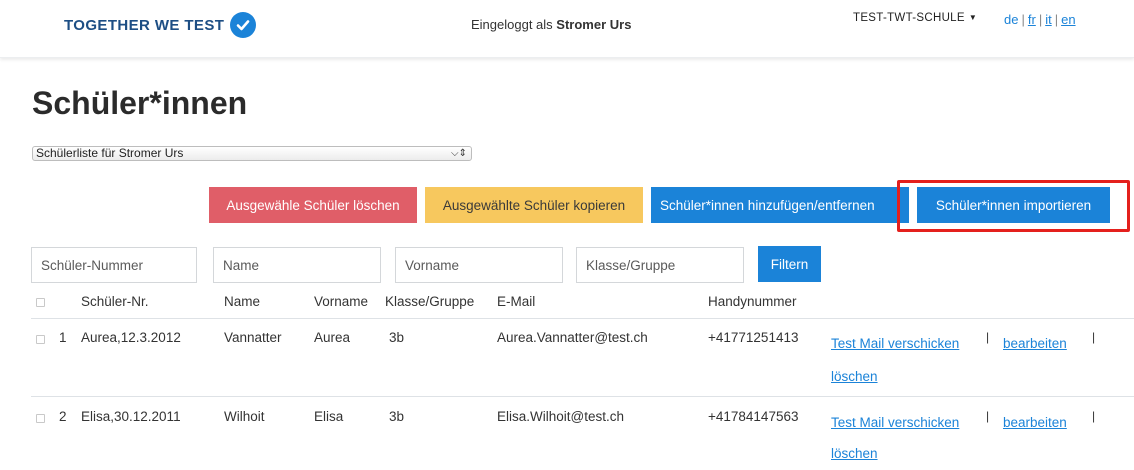  I want to click on cell-firstname: Elisa, so click(329, 416).